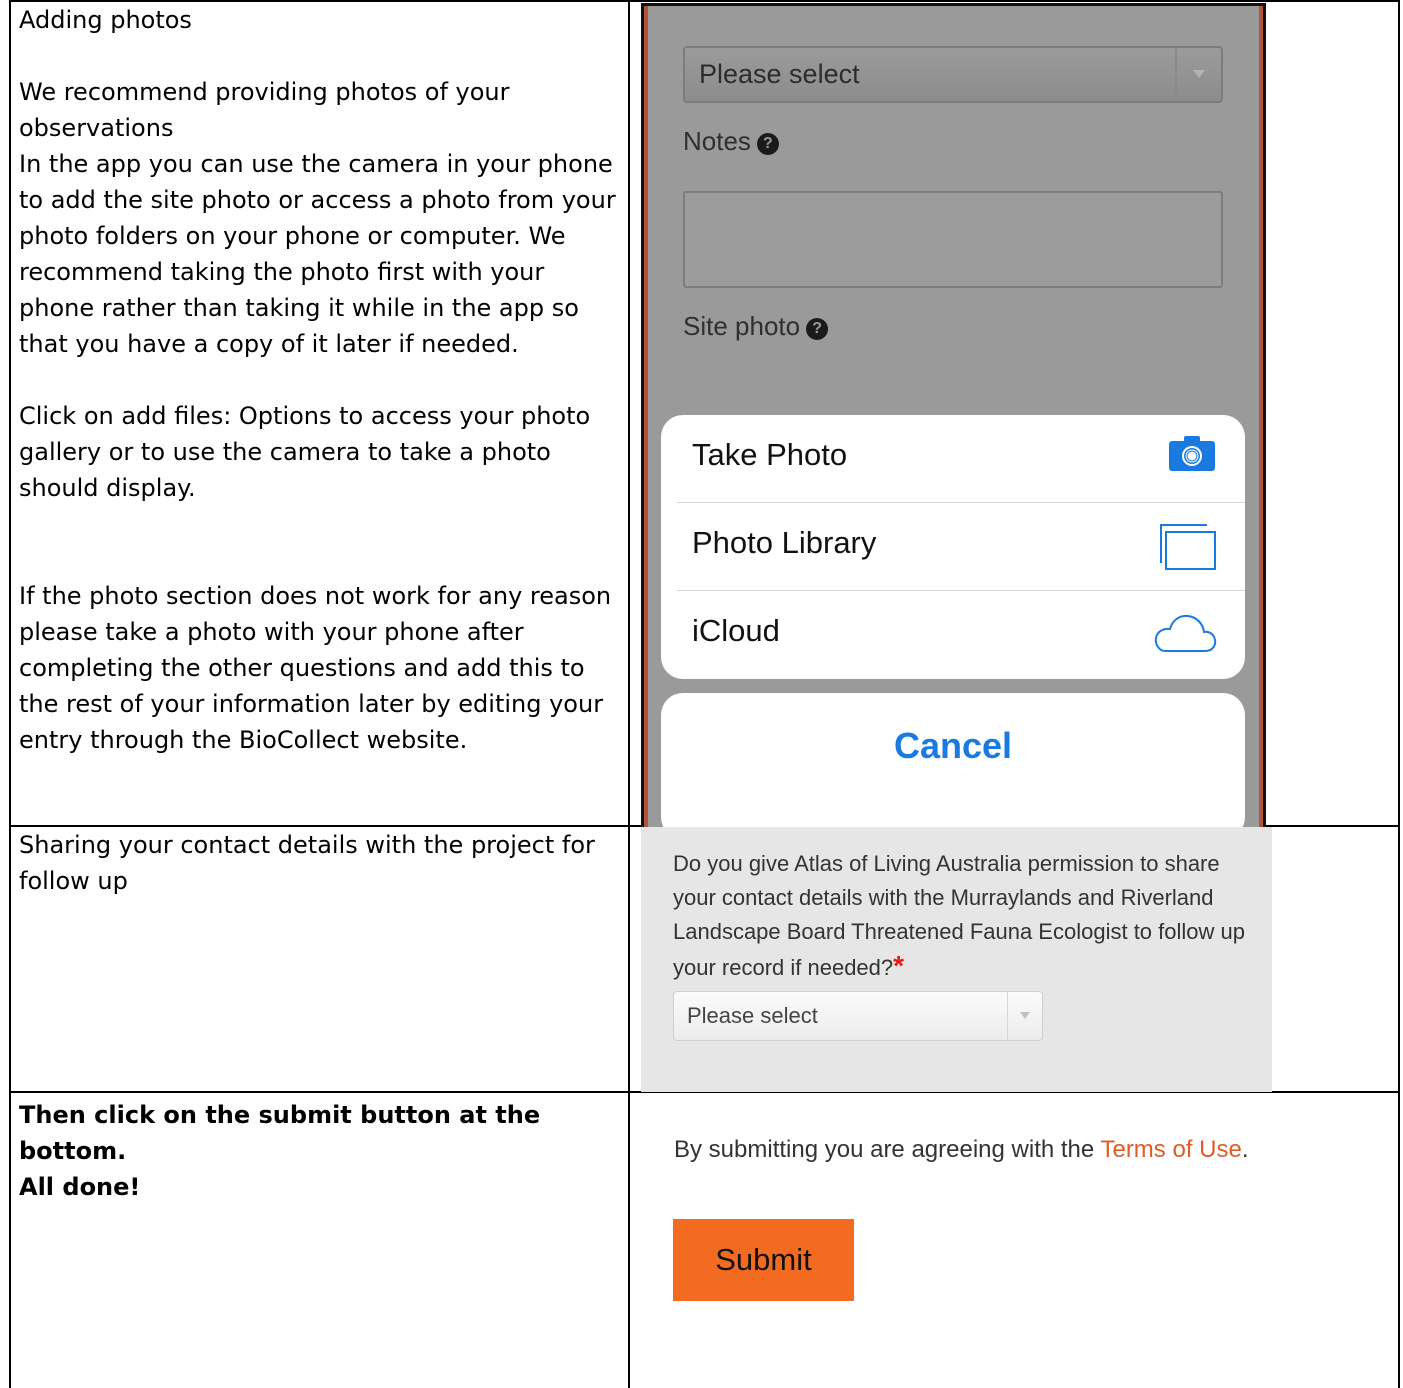  I want to click on action-photo-library: Photo Library, so click(953, 547).